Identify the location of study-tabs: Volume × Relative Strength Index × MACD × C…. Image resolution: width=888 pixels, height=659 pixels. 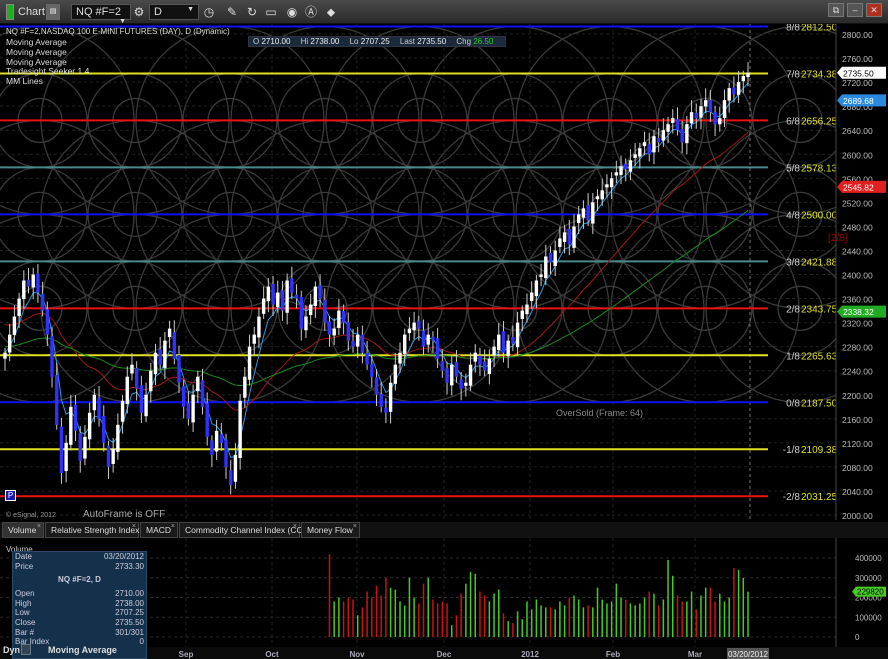
(444, 530).